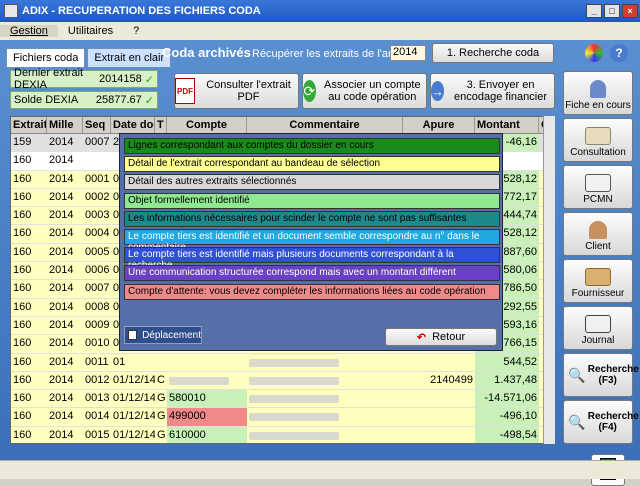  What do you see at coordinates (281, 399) in the screenshot?
I see `table-row: 160 2014 0013 01/12/14 G 580010 -14.571,06` at bounding box center [281, 399].